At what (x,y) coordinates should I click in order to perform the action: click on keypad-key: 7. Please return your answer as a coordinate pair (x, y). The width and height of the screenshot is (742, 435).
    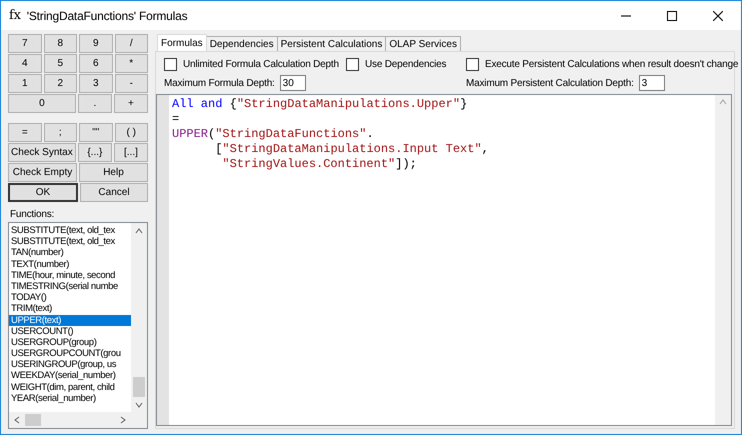
    Looking at the image, I should click on (25, 43).